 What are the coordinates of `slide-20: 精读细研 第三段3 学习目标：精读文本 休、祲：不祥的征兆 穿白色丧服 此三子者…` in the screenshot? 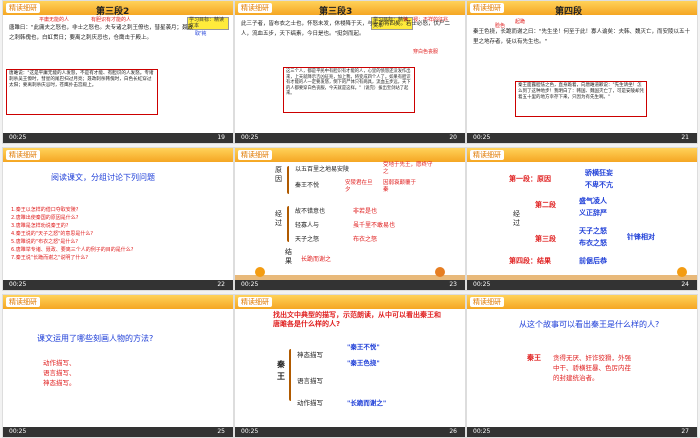 It's located at (350, 72).